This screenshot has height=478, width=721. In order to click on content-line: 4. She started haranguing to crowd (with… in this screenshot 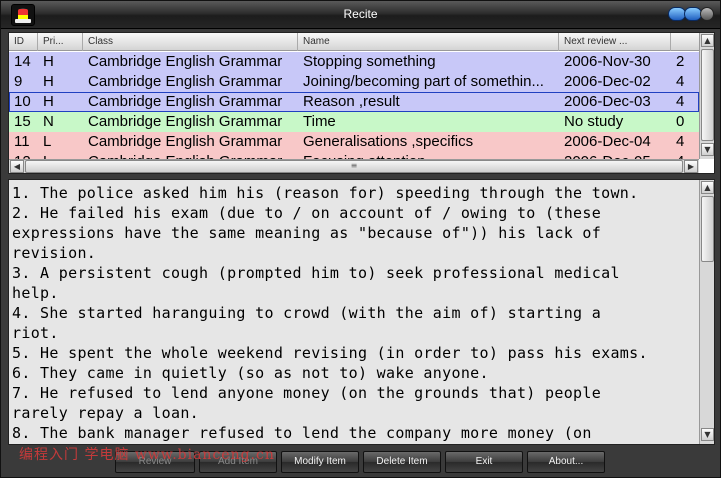, I will do `click(307, 313)`.